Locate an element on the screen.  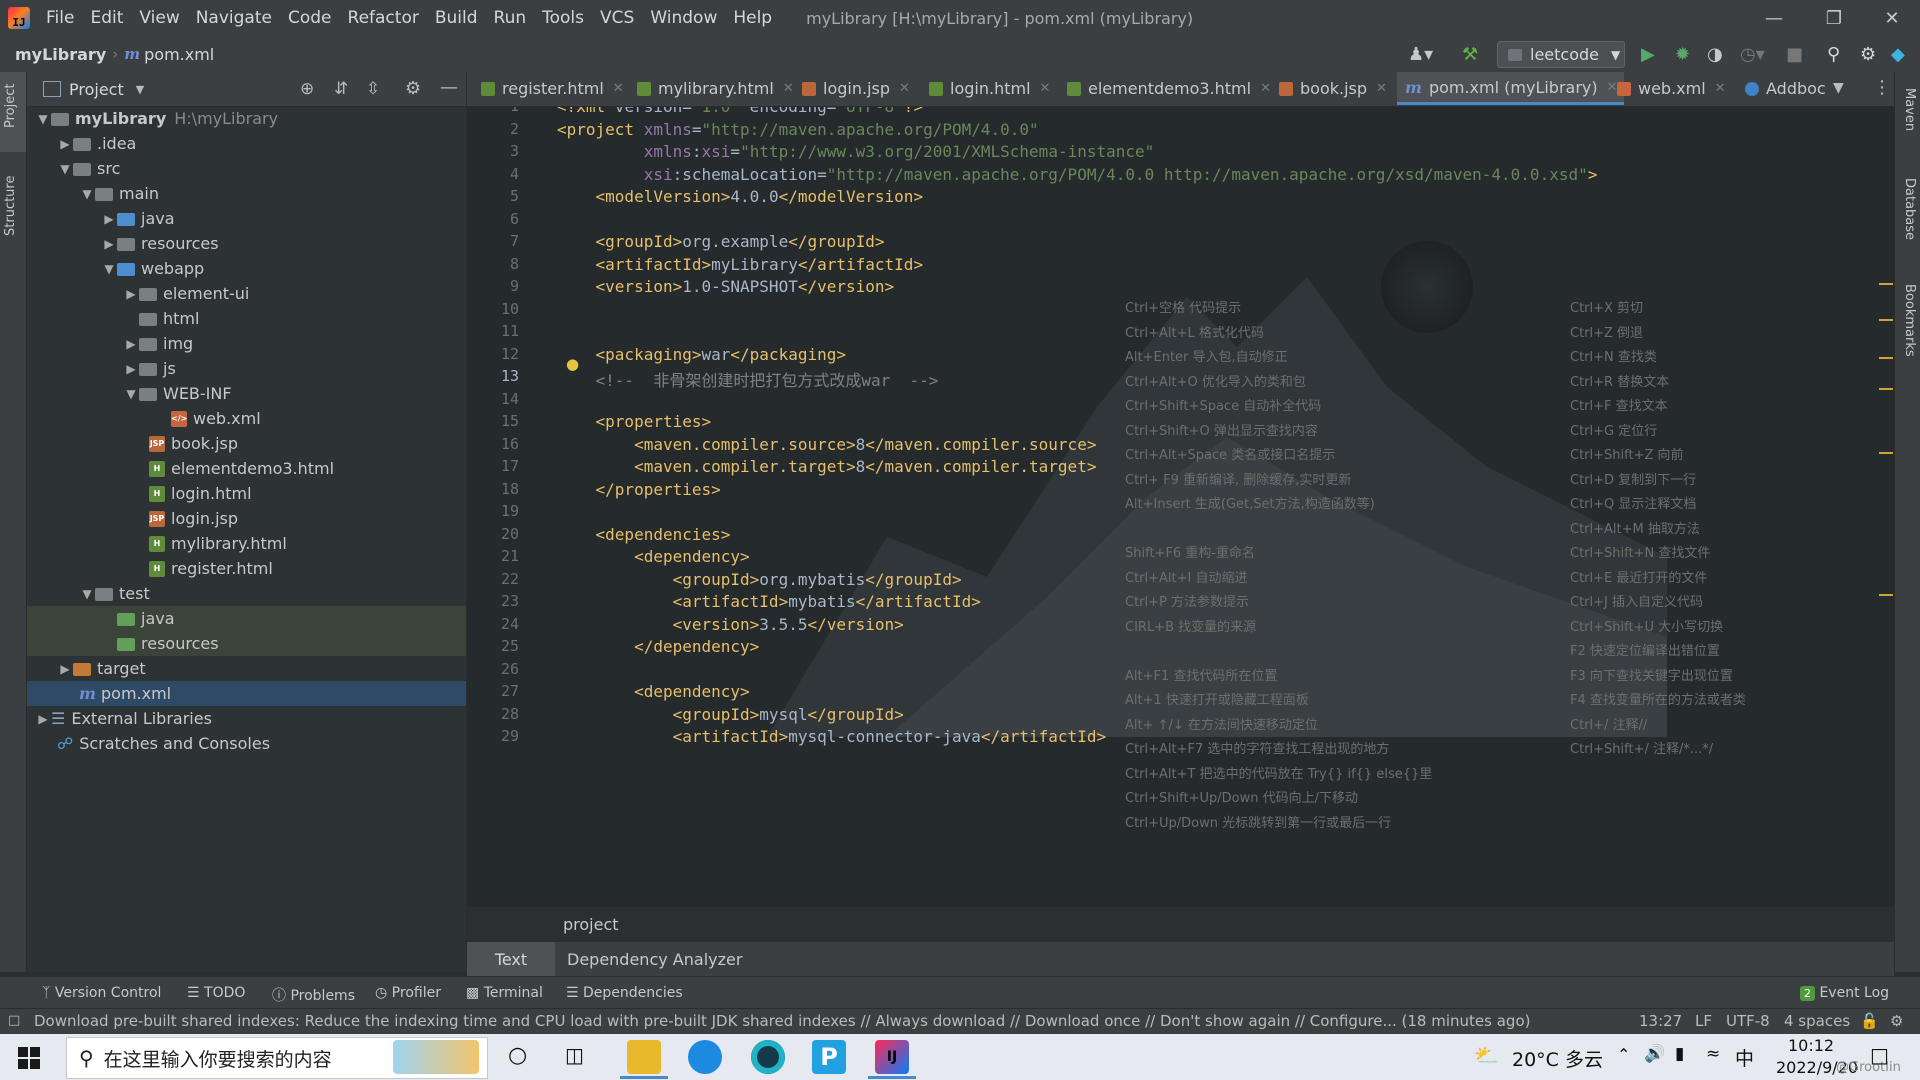
code-line: <!-- 非骨架创建时把打包方式改成war --> is located at coordinates (748, 379).